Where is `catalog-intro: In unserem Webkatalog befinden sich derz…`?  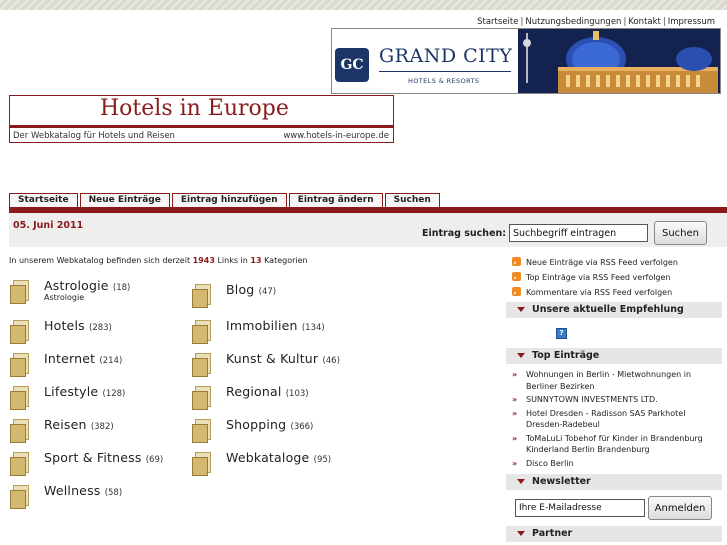
catalog-intro: In unserem Webkatalog befinden sich derz… is located at coordinates (158, 260).